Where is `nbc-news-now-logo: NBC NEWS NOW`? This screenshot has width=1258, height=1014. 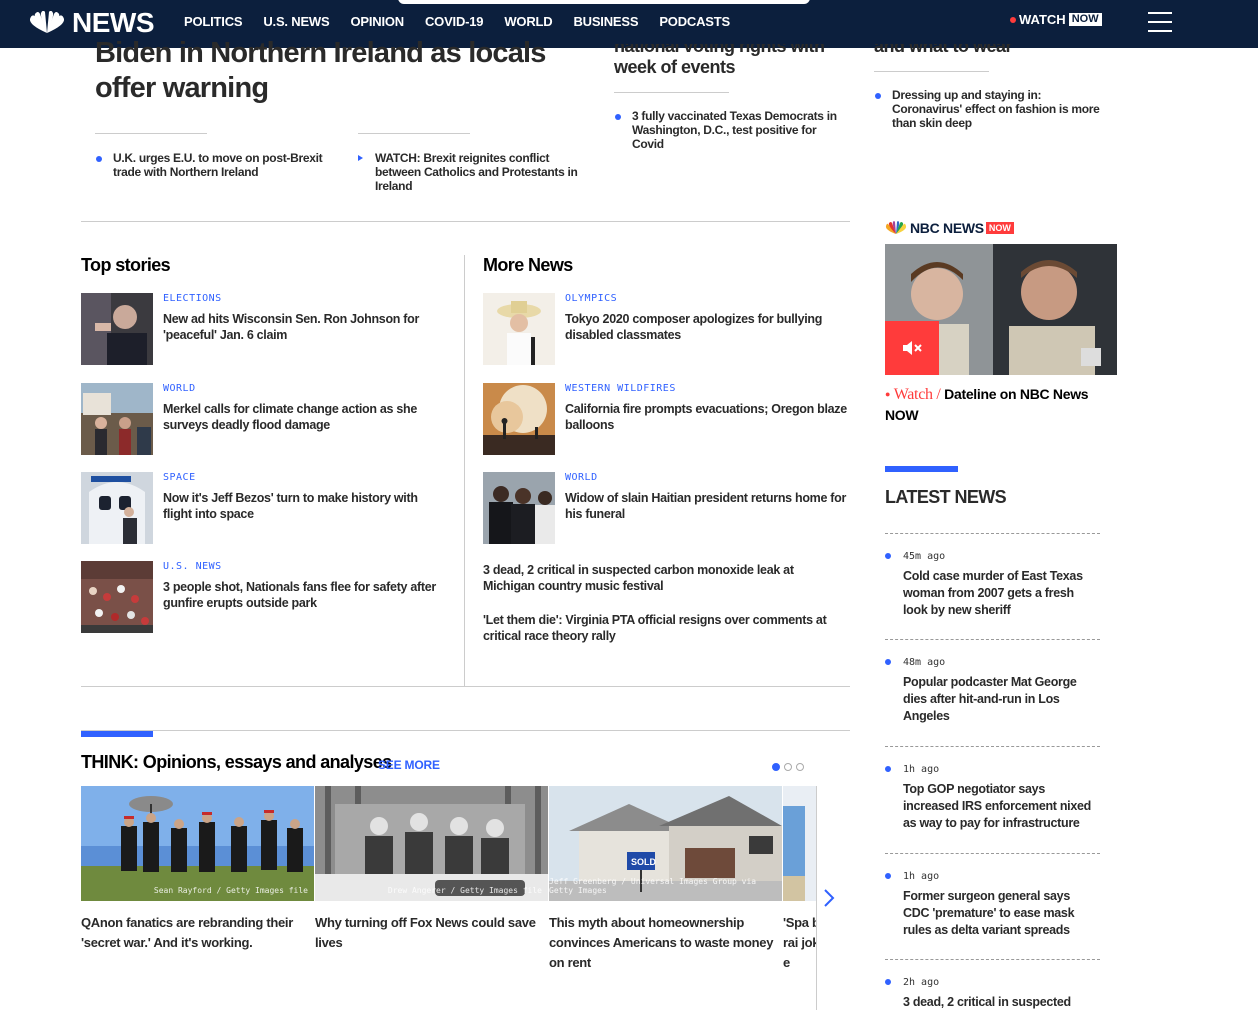 nbc-news-now-logo: NBC NEWS NOW is located at coordinates (949, 228).